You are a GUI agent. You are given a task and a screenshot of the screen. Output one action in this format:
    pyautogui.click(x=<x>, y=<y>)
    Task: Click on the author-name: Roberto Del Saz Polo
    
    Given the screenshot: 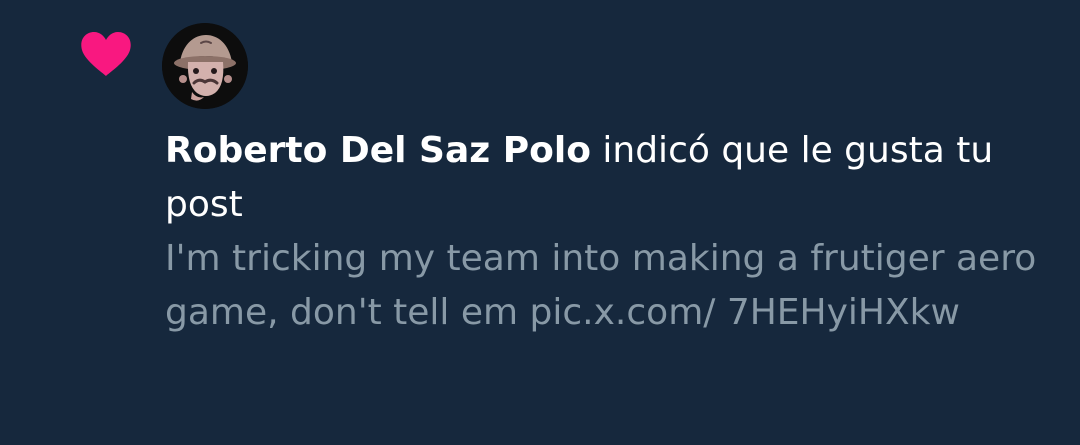 What is the action you would take?
    pyautogui.click(x=378, y=150)
    